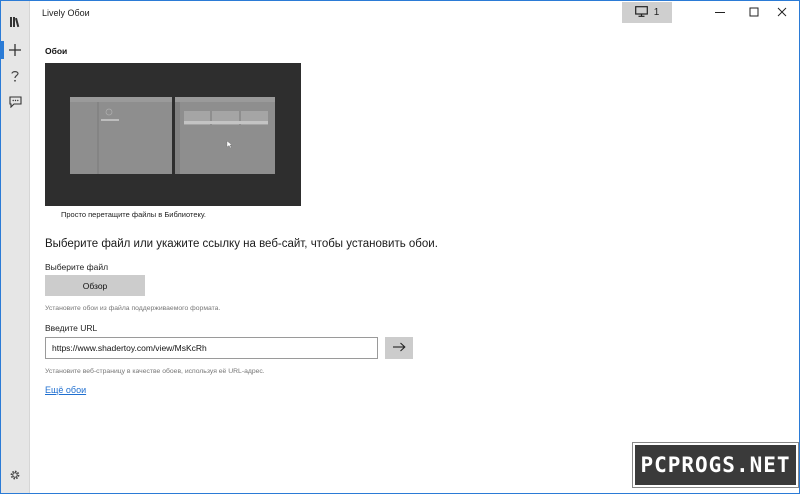  I want to click on library-icon, so click(15, 22).